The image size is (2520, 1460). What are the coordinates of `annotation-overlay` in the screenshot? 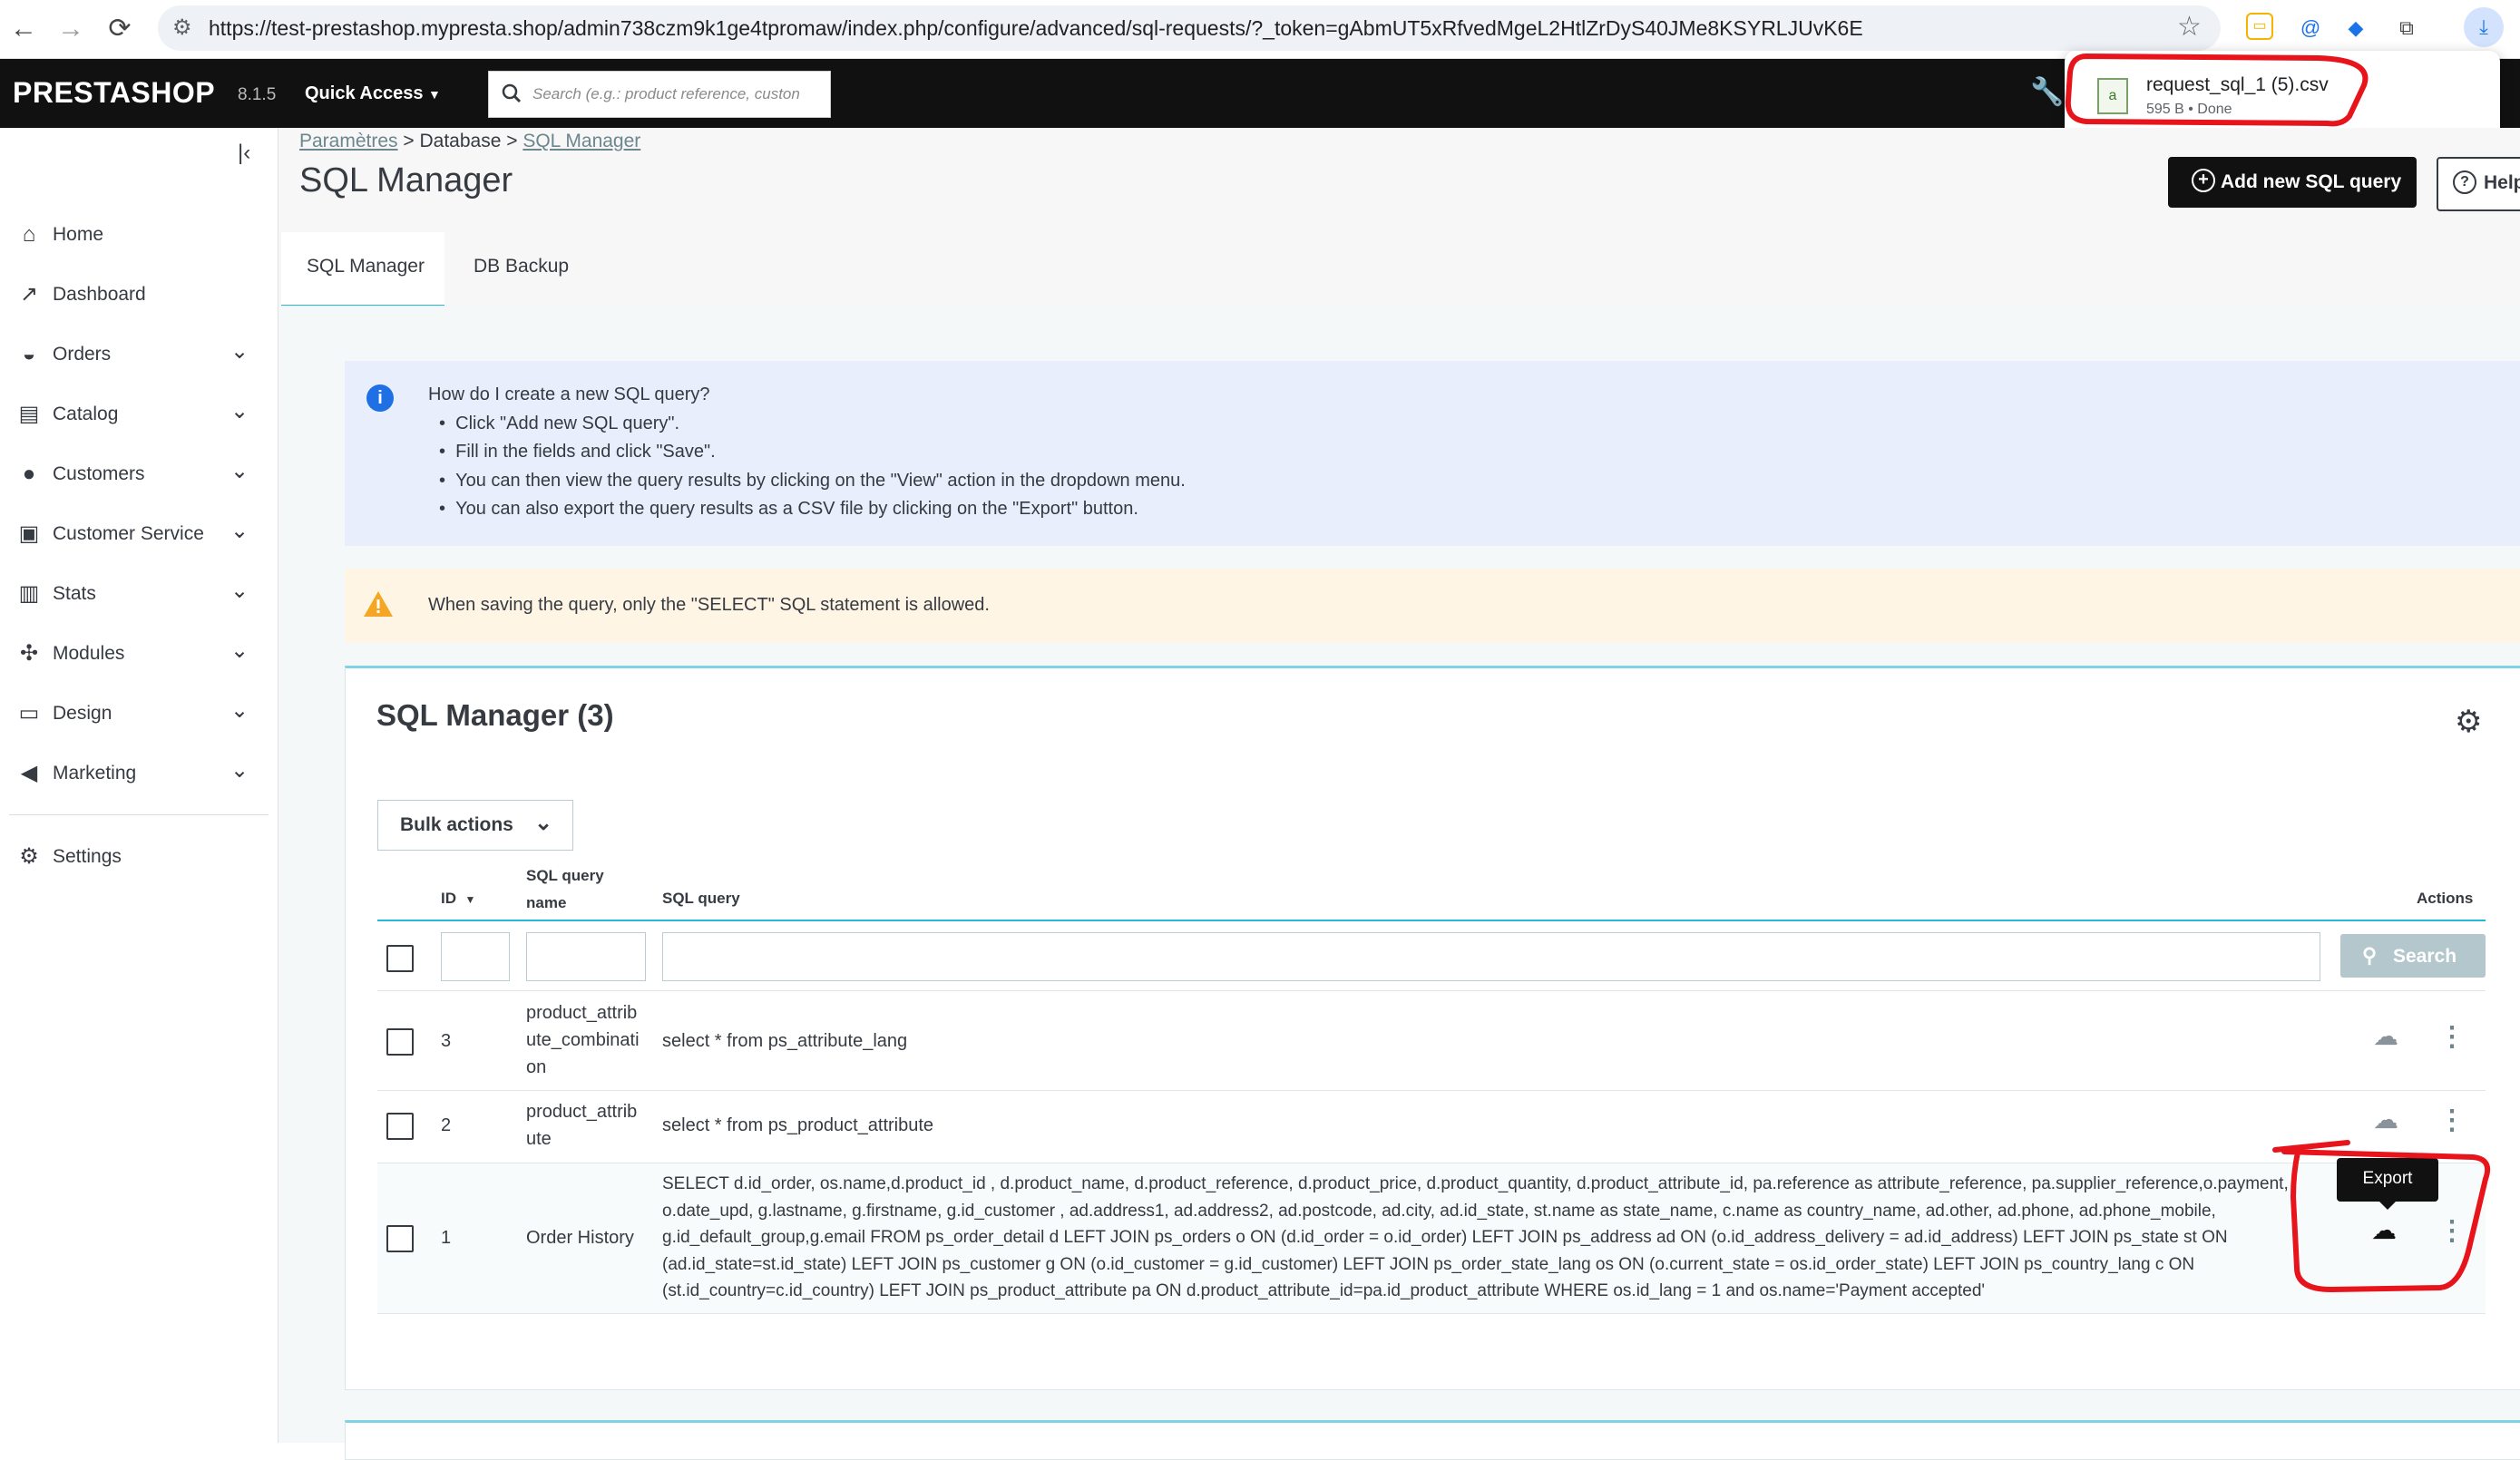 It's located at (2278, 673).